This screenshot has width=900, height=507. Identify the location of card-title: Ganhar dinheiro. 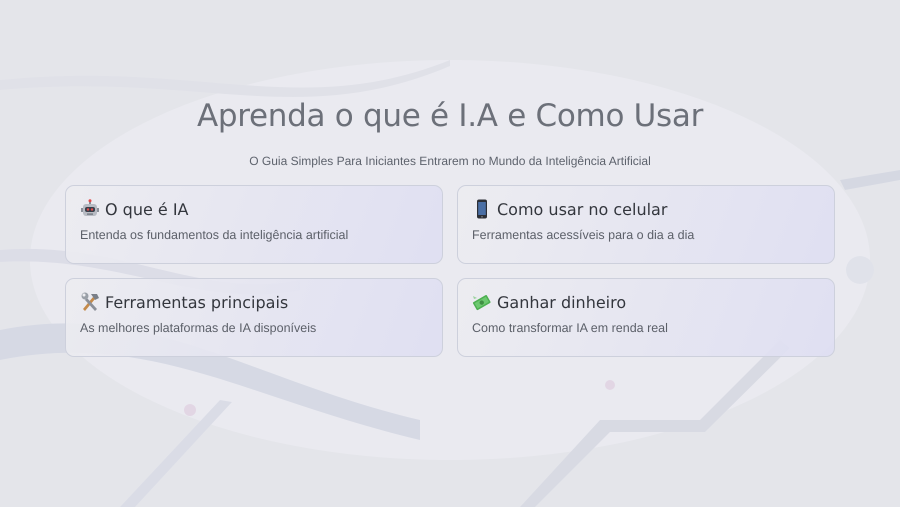
(561, 302).